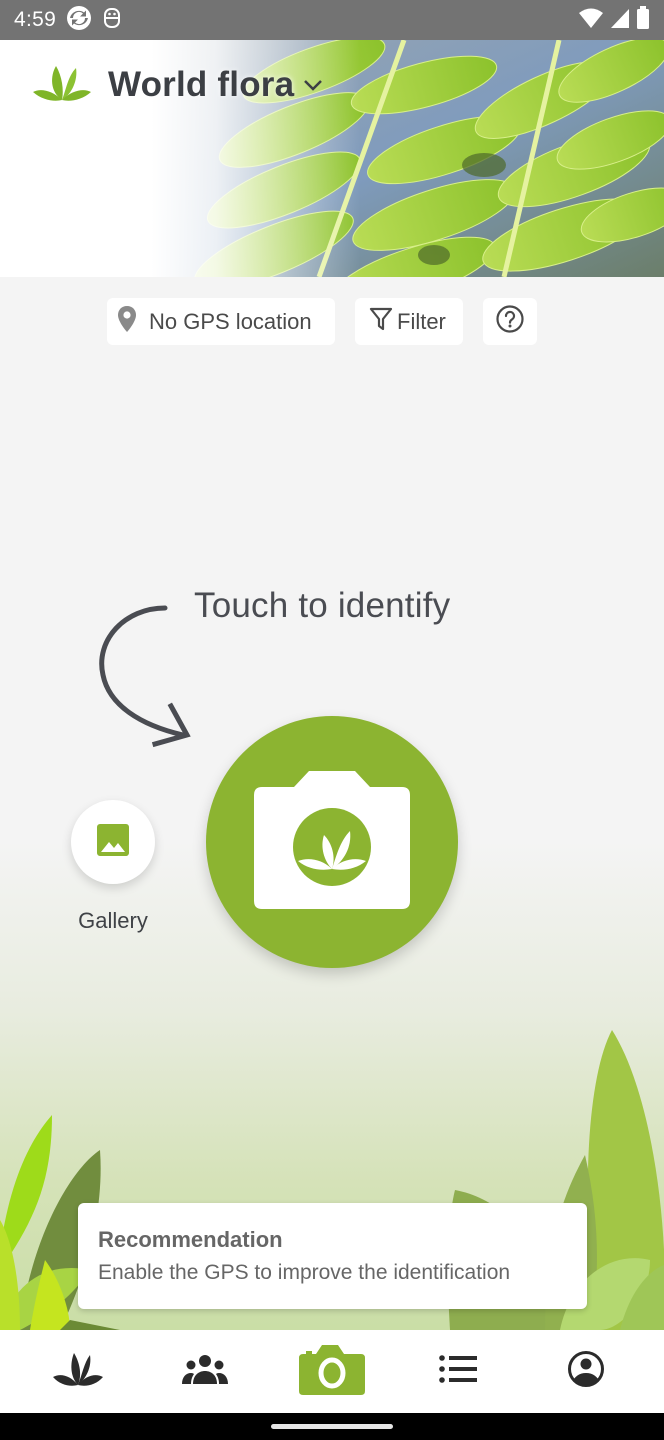  I want to click on plant-icon, so click(78, 1371).